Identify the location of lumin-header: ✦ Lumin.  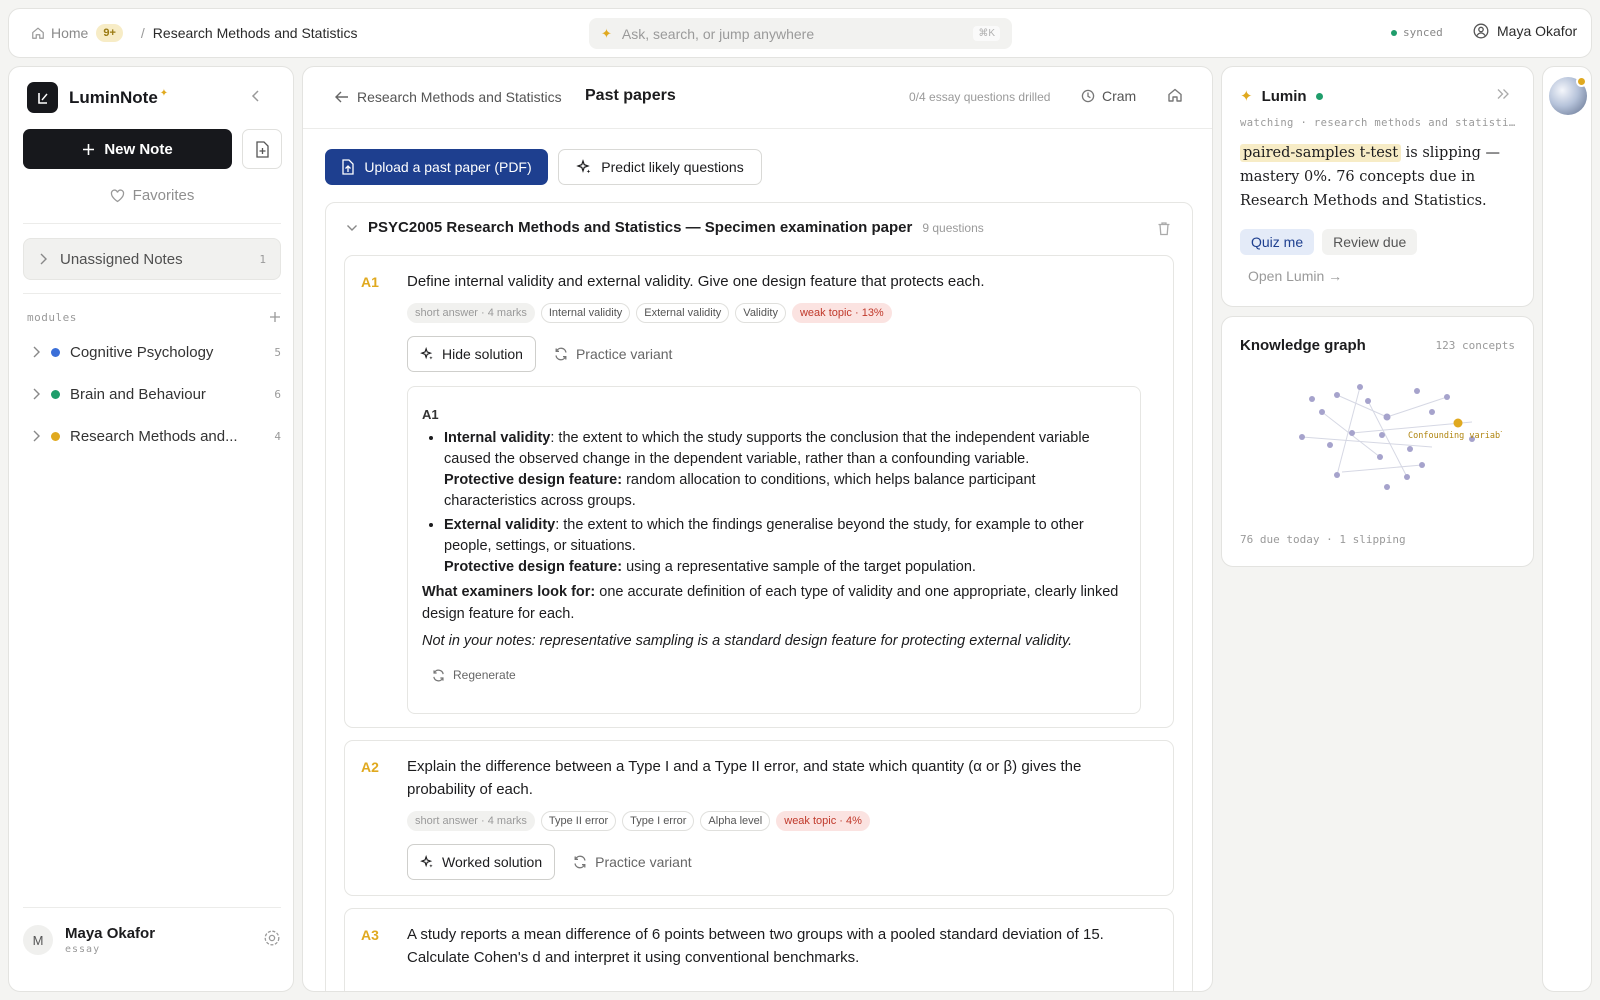
(1281, 96).